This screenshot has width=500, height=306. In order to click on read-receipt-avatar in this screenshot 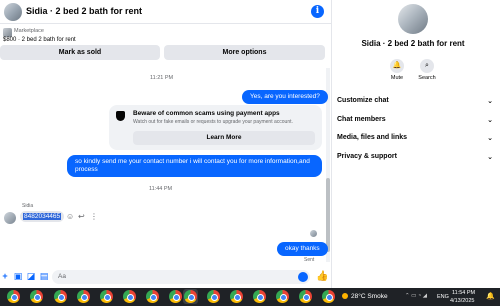, I will do `click(313, 233)`.